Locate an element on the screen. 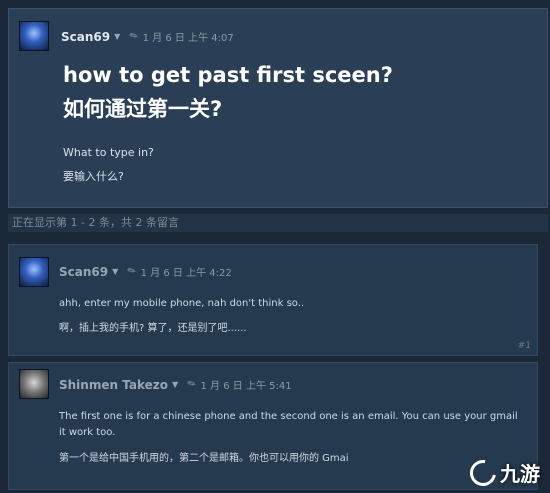 The image size is (550, 493). topic-title: how to get past first sceen? is located at coordinates (228, 75).